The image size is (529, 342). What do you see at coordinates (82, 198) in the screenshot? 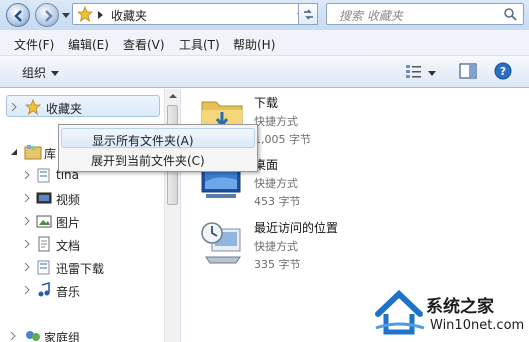
I see `nav-item-videos: 视频` at bounding box center [82, 198].